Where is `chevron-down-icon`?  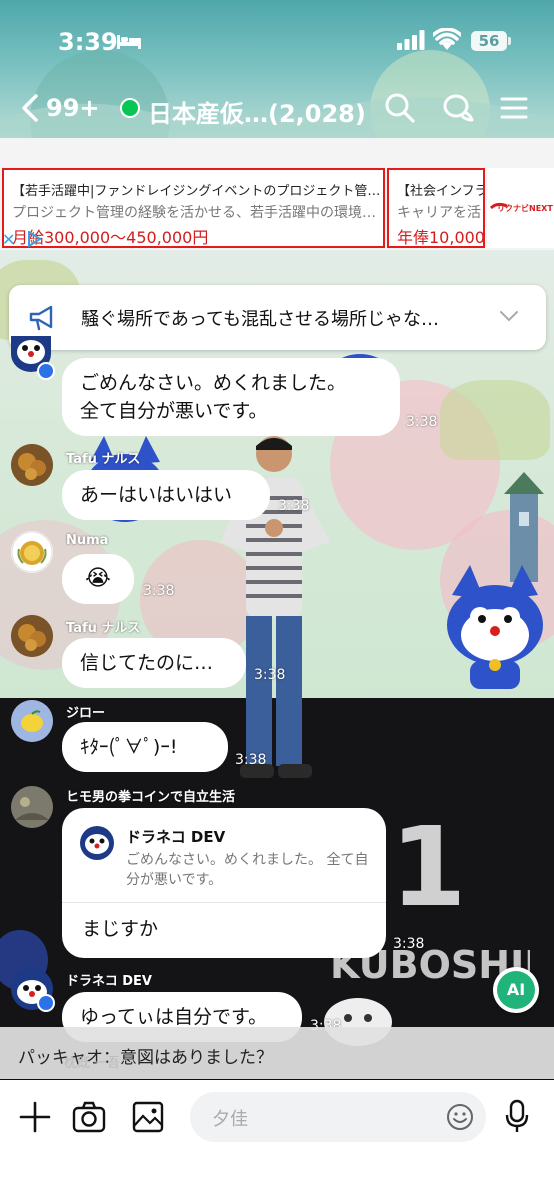 chevron-down-icon is located at coordinates (509, 316).